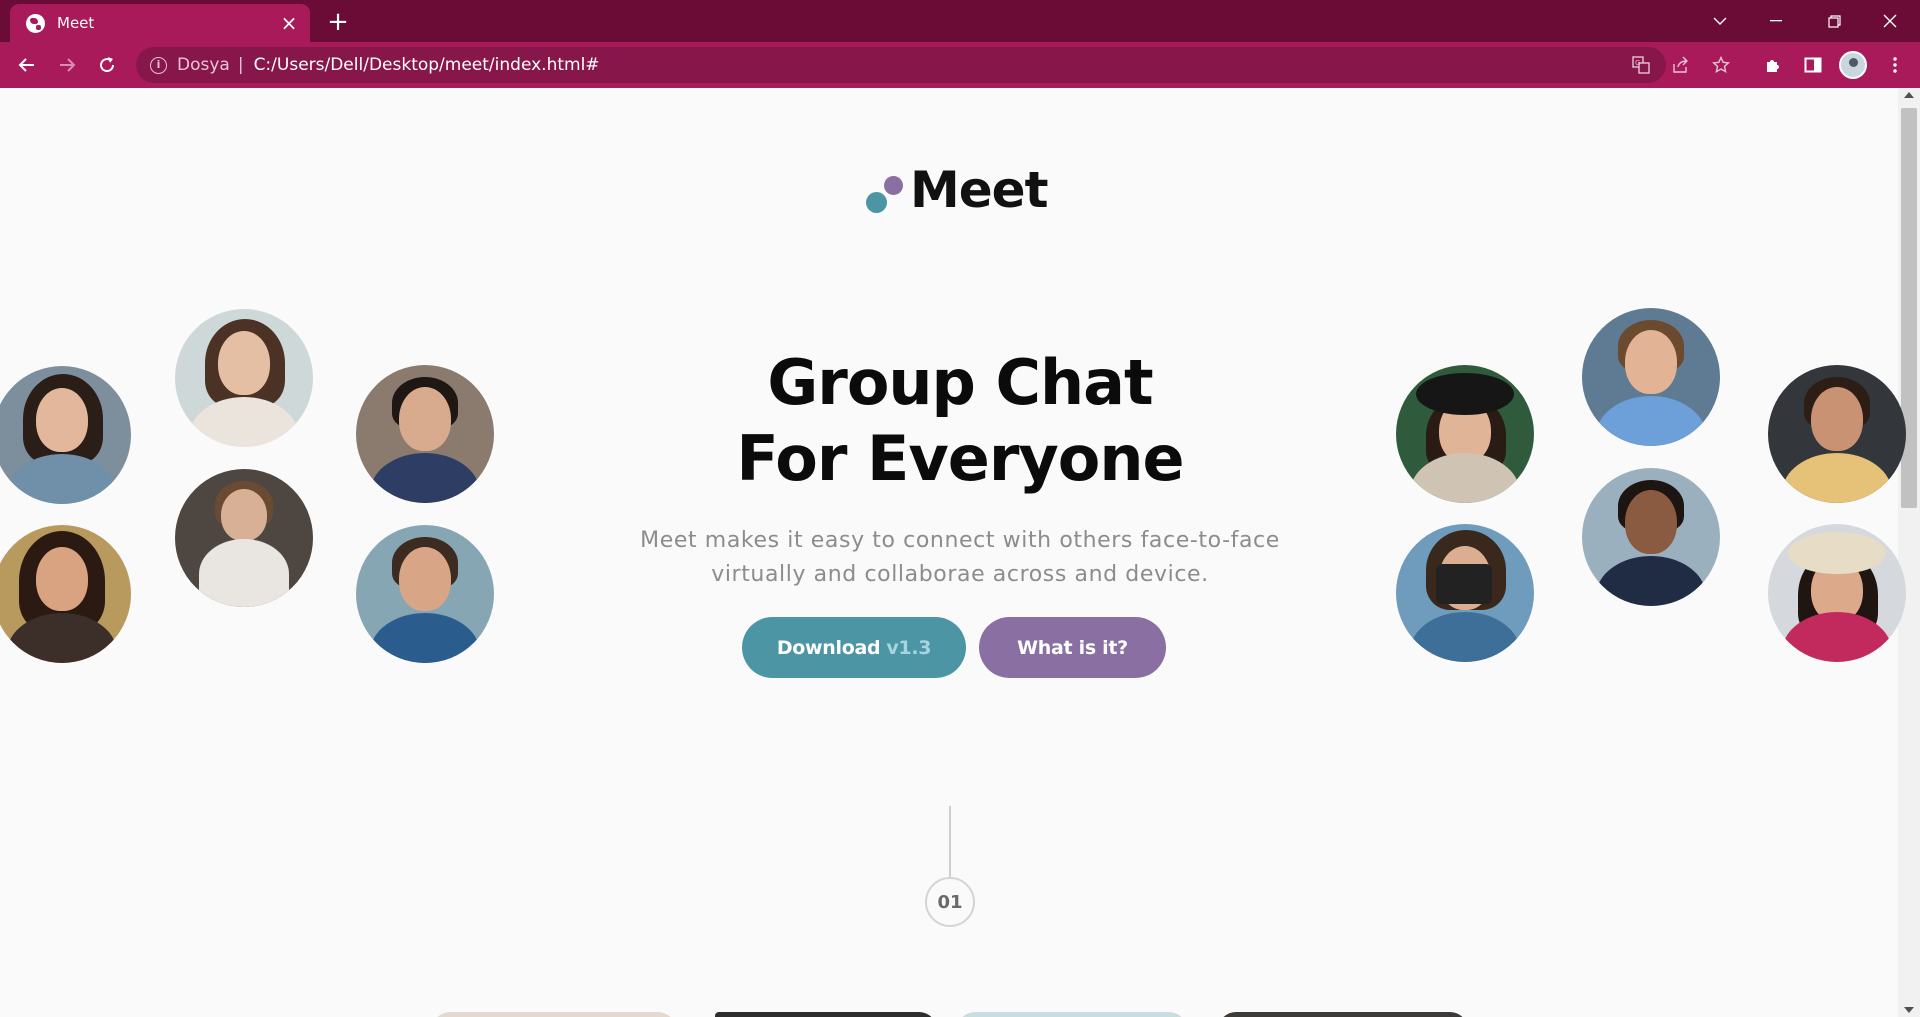  What do you see at coordinates (1465, 434) in the screenshot?
I see `avatar-woman-black-hat` at bounding box center [1465, 434].